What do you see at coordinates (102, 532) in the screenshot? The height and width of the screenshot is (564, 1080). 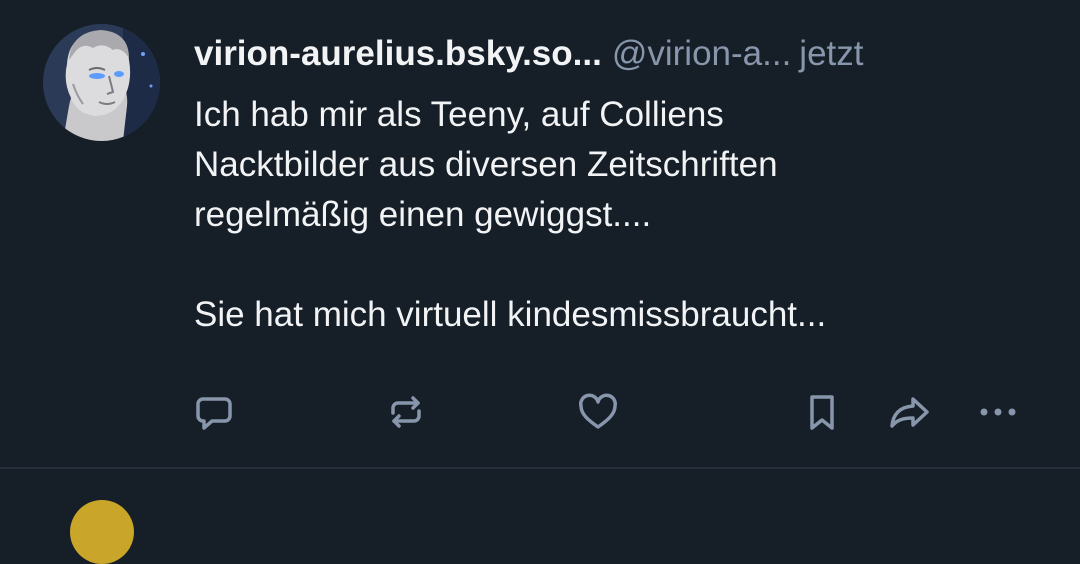 I see `next-post-avatar` at bounding box center [102, 532].